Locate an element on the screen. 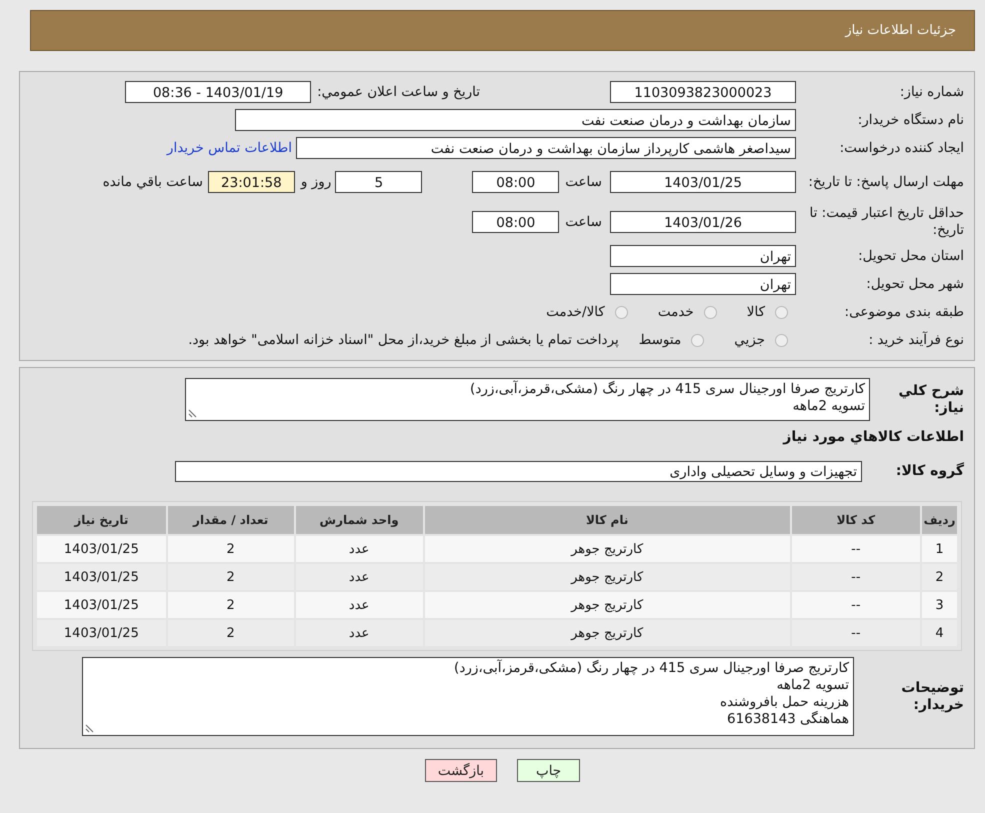 The image size is (985, 813). print-button: چاپ is located at coordinates (548, 770).